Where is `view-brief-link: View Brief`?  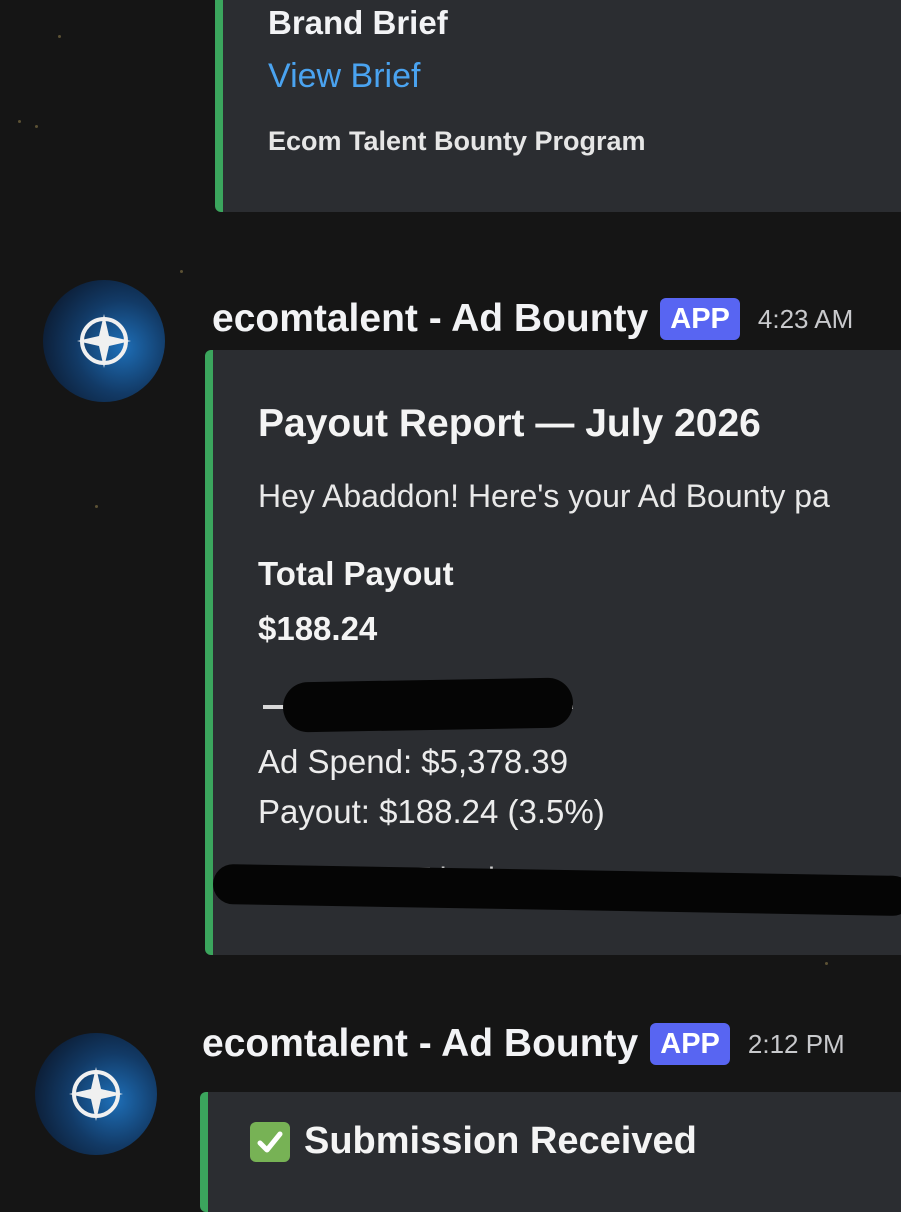 view-brief-link: View Brief is located at coordinates (344, 76).